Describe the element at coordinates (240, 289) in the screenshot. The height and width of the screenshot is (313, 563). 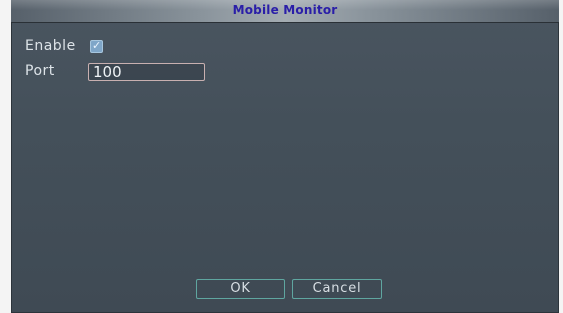
I see `ok-button: OK` at that location.